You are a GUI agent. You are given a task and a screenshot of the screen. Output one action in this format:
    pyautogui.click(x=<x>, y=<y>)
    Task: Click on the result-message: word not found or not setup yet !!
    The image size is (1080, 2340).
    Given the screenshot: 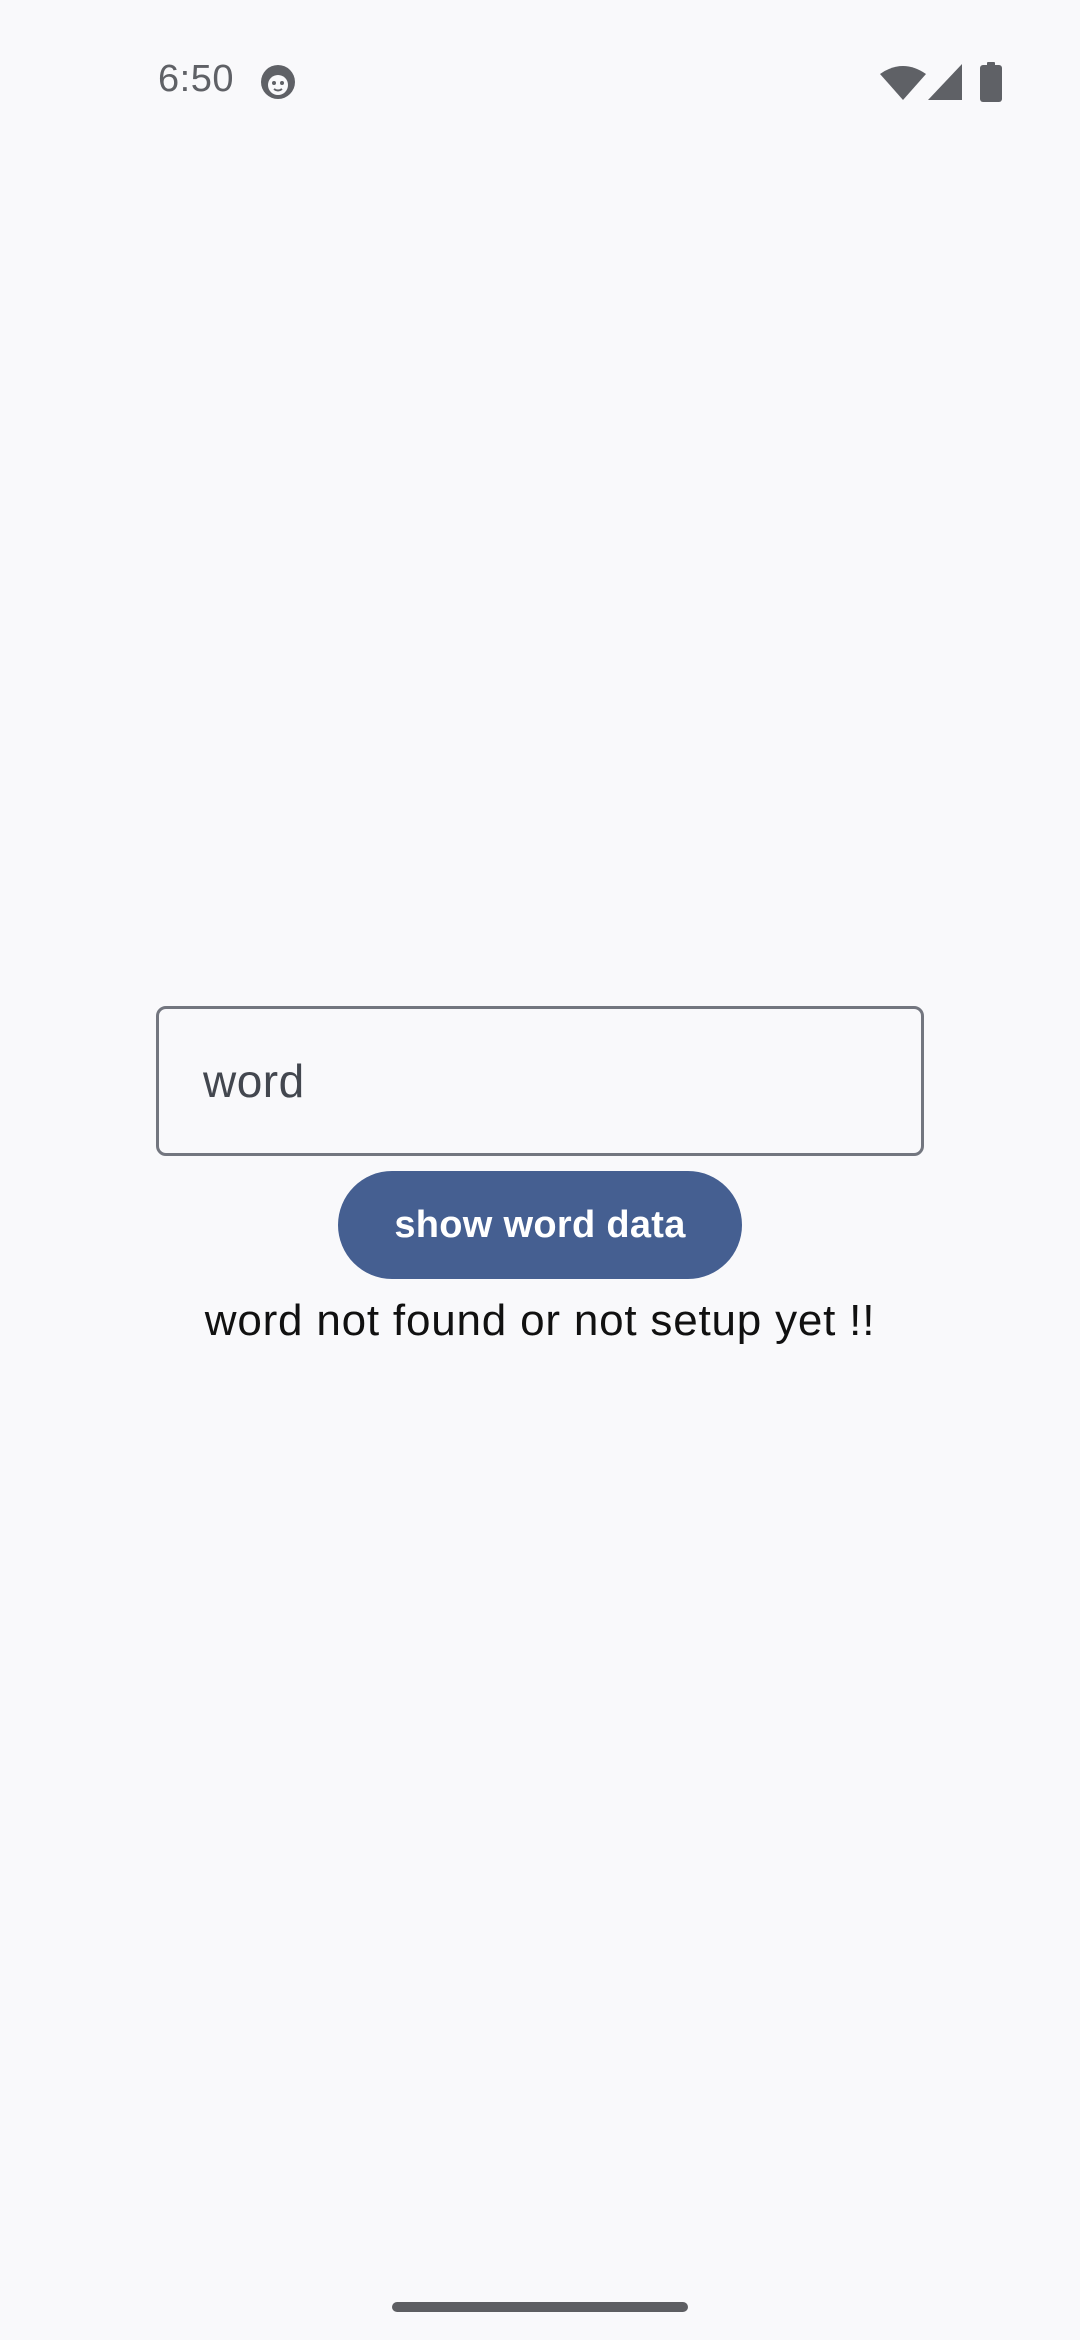 What is the action you would take?
    pyautogui.click(x=540, y=1320)
    